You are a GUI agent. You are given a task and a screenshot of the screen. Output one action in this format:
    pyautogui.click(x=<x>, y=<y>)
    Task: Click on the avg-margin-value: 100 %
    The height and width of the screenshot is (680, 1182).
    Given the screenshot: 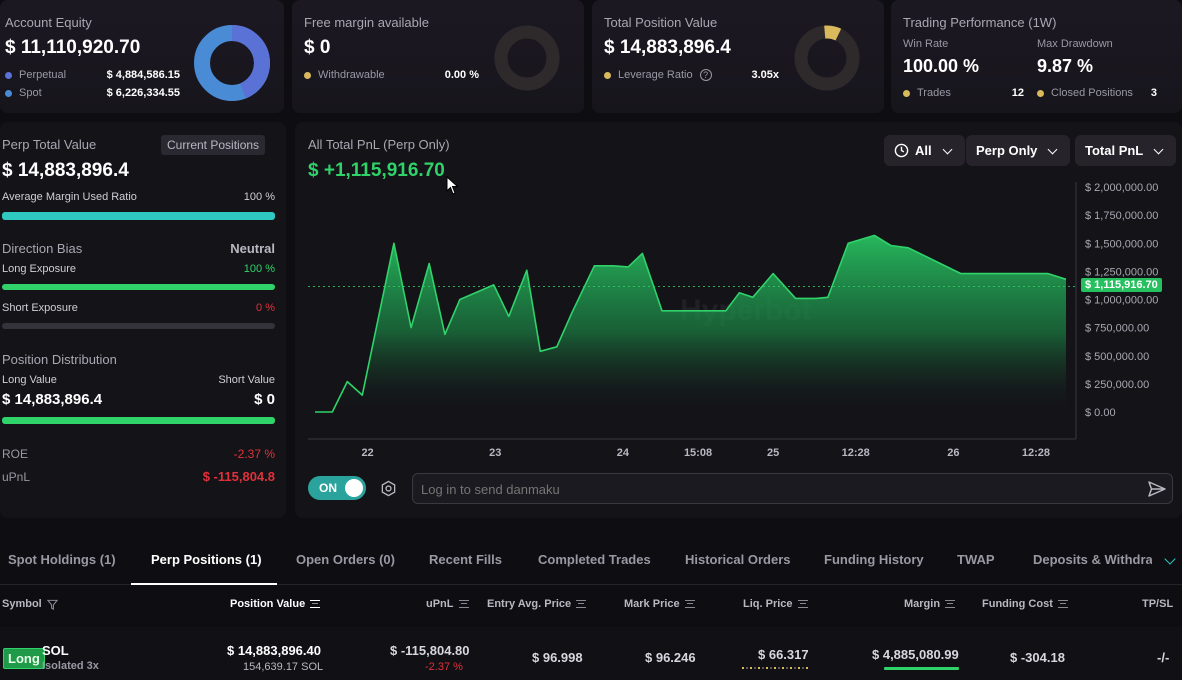 What is the action you would take?
    pyautogui.click(x=259, y=197)
    